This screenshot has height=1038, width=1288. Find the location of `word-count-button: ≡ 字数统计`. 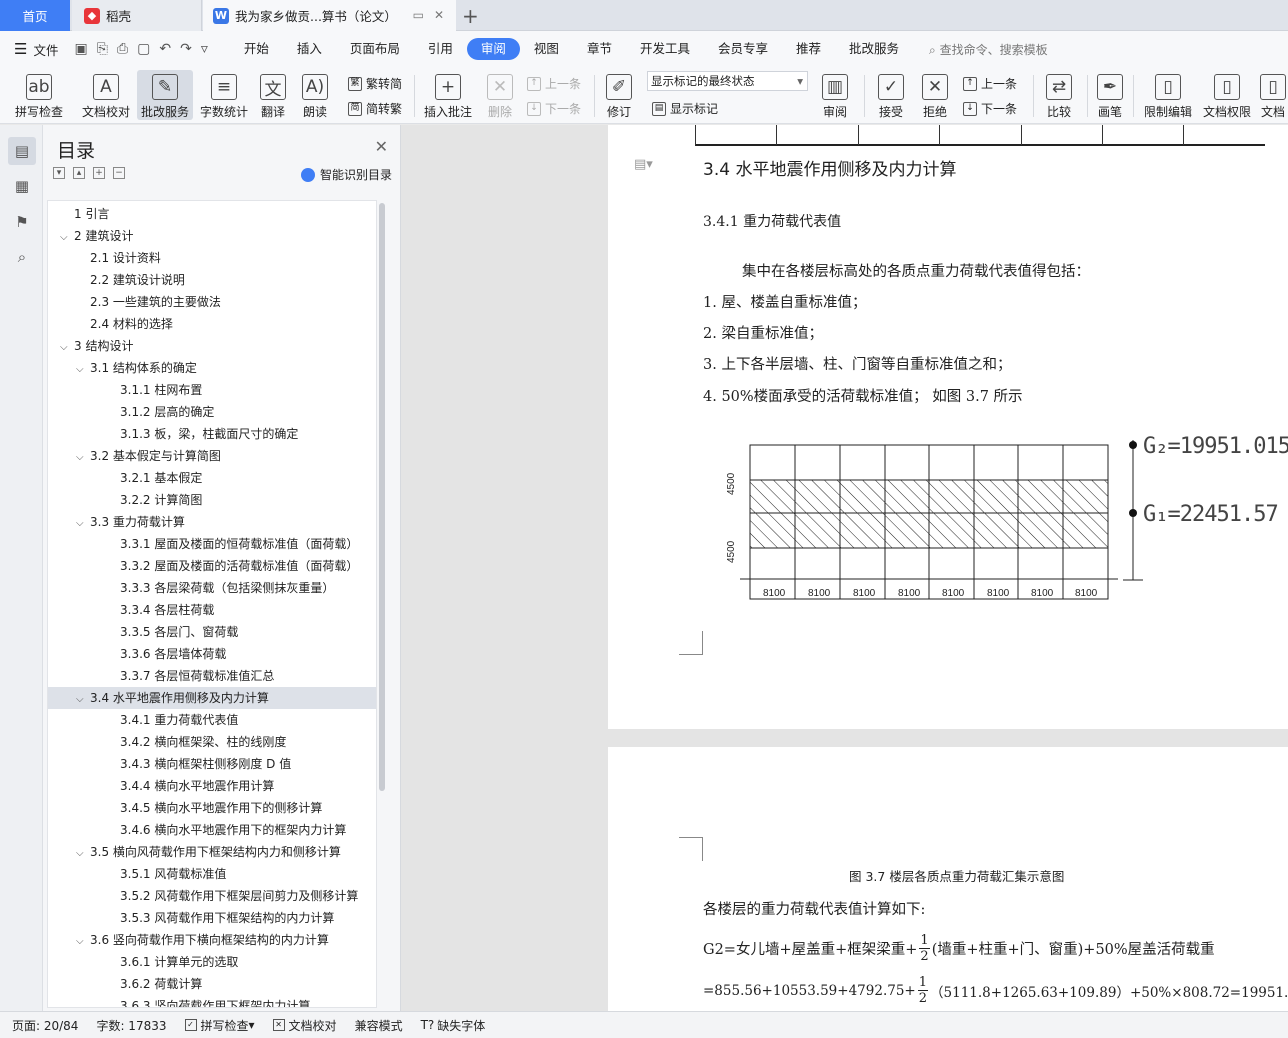

word-count-button: ≡ 字数统计 is located at coordinates (224, 95).